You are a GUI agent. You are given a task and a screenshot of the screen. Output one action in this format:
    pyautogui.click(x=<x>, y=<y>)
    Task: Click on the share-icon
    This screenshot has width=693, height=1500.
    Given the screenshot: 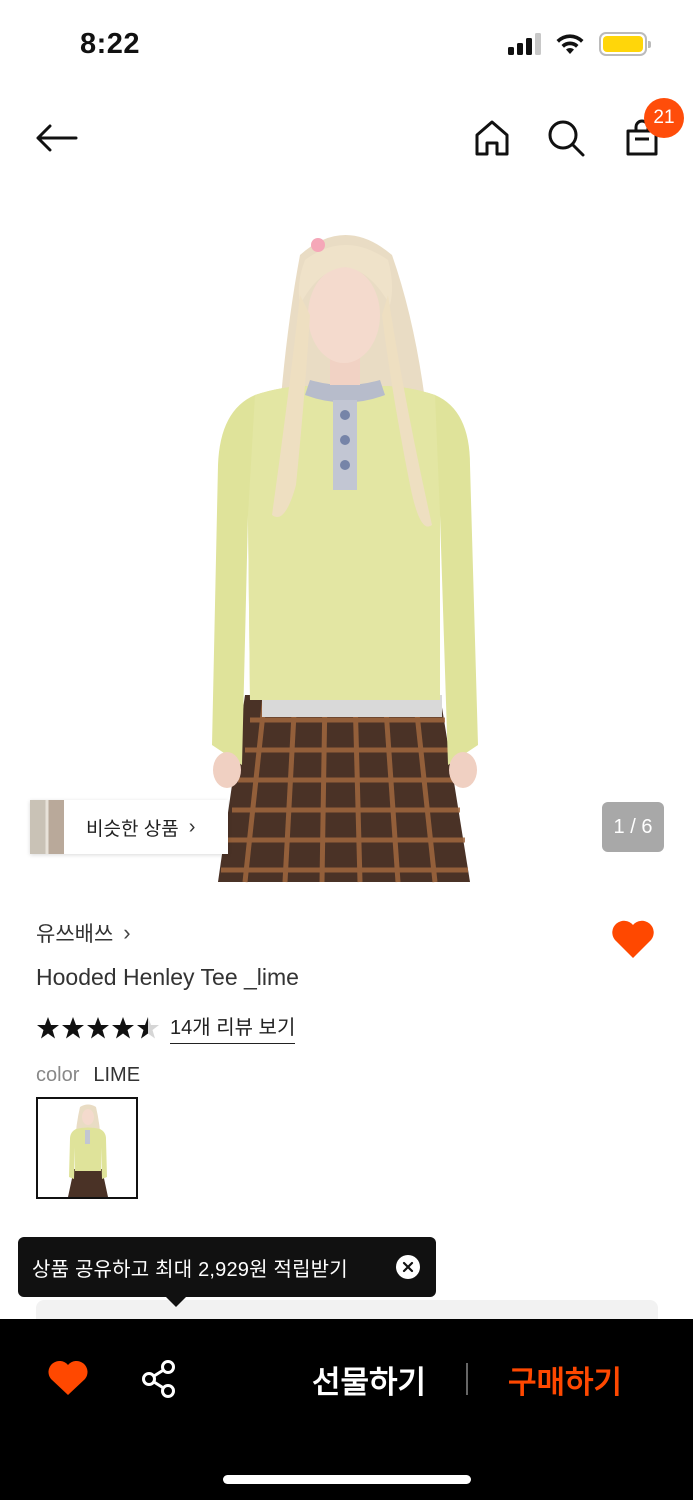 What is the action you would take?
    pyautogui.click(x=159, y=1379)
    